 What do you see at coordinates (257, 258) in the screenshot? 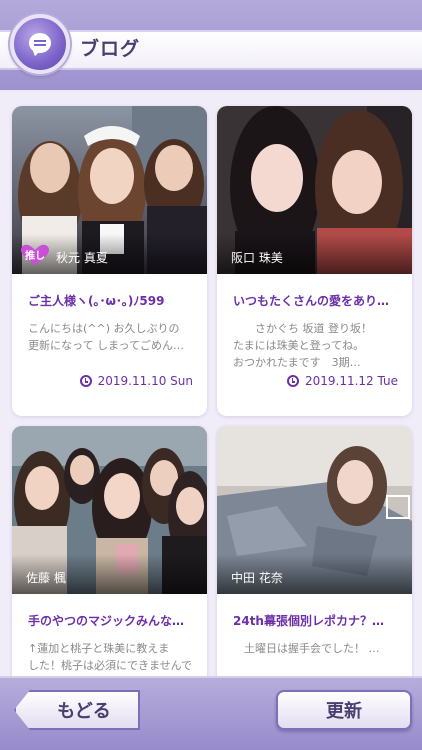
I see `author-name: 阪口 珠美` at bounding box center [257, 258].